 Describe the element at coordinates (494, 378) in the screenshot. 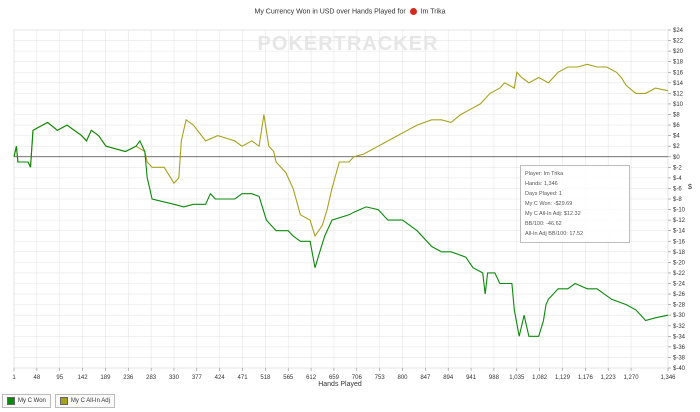

I see `x-tick-label: 988` at that location.